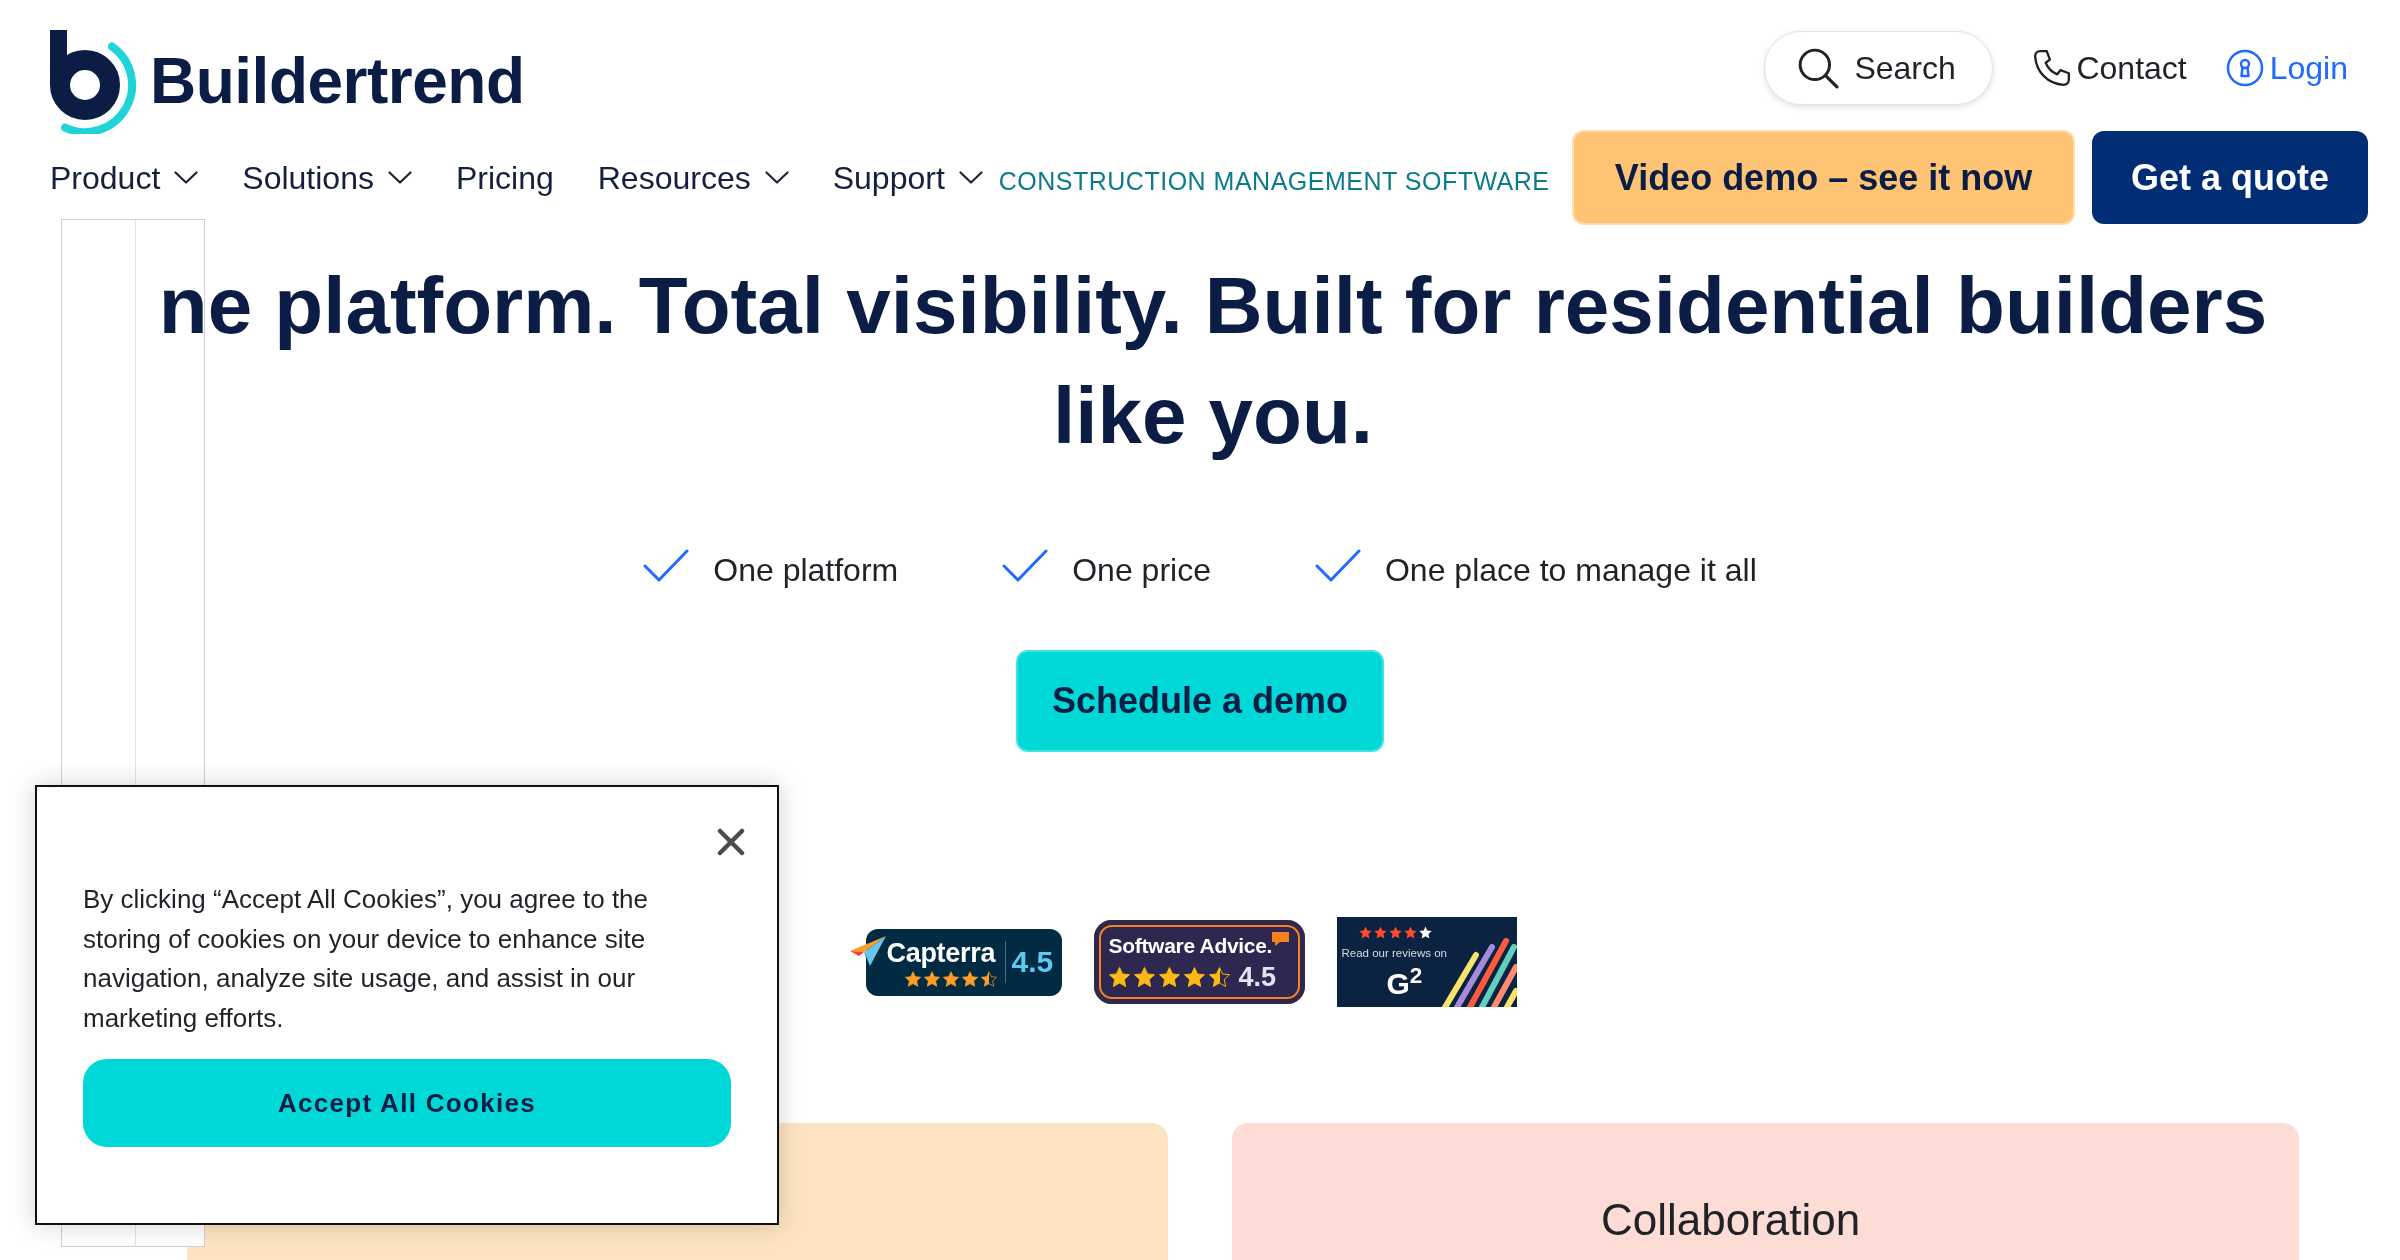 Image resolution: width=2400 pixels, height=1260 pixels. I want to click on close-button, so click(731, 842).